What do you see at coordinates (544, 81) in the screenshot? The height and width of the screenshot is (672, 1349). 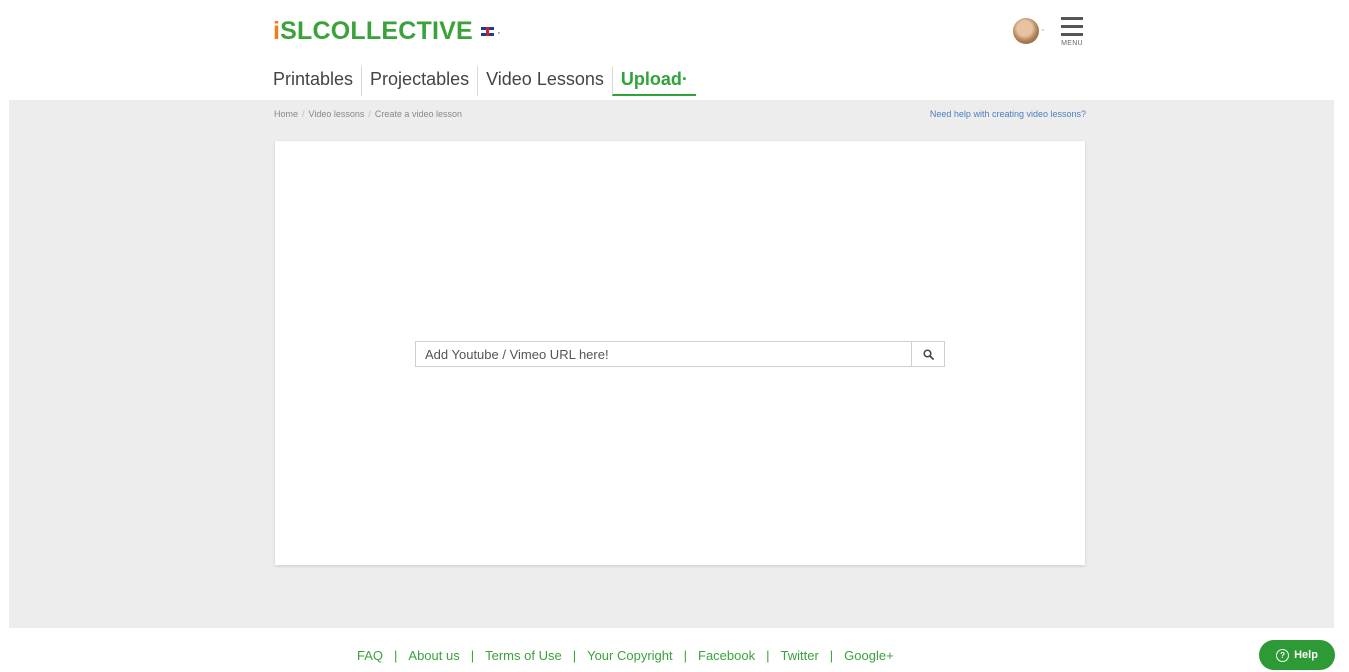 I see `nav-video-lessons: Video Lessons` at bounding box center [544, 81].